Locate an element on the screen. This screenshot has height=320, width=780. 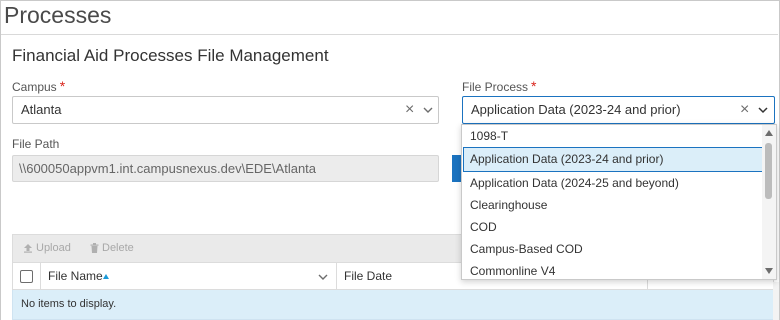
title-divider is located at coordinates (389, 34).